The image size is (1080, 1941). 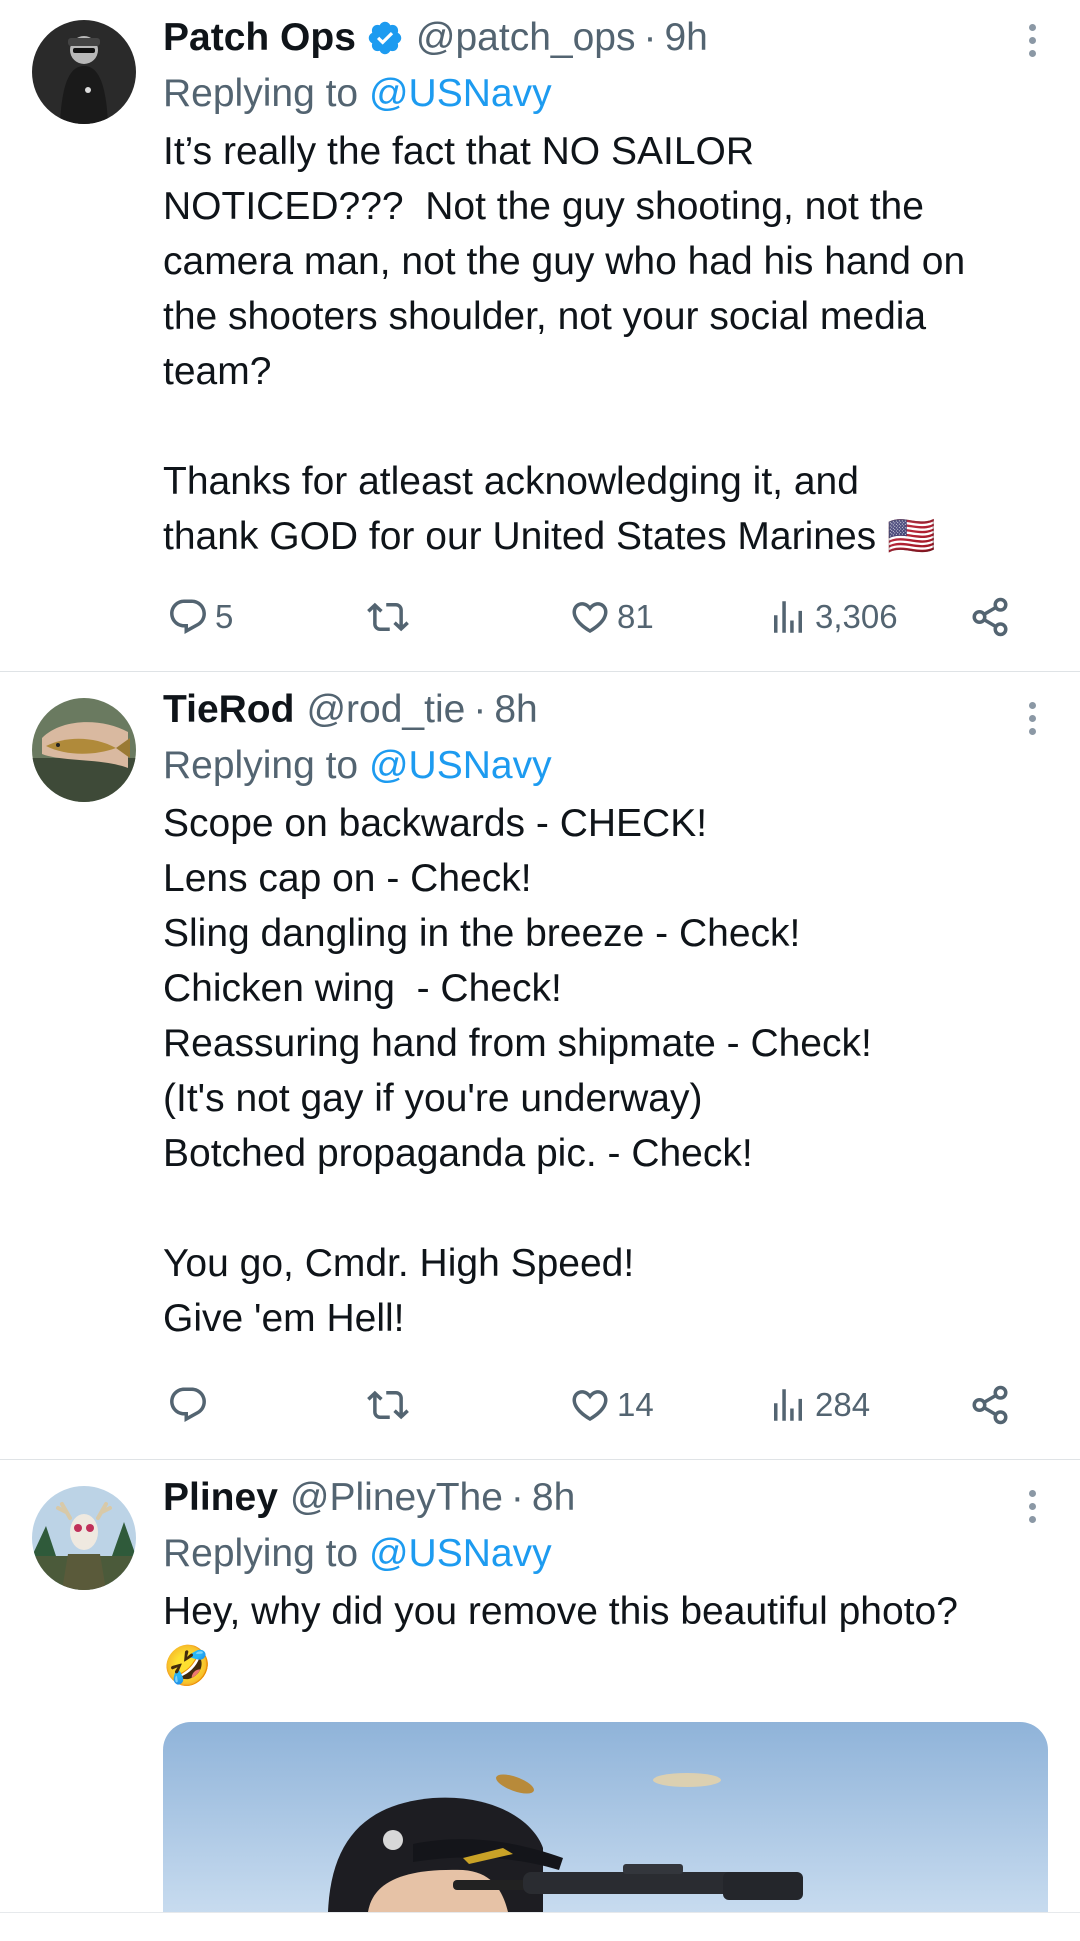 I want to click on author-name: Pliney, so click(x=220, y=1498).